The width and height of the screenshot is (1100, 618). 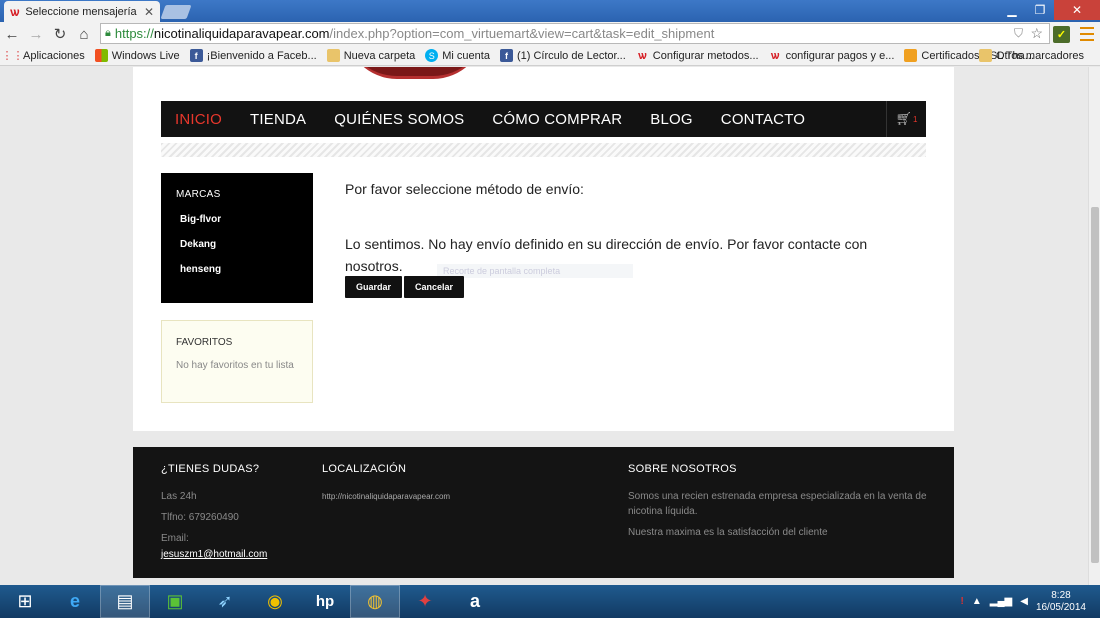 What do you see at coordinates (1061, 34) in the screenshot?
I see `extension-icon: ✓` at bounding box center [1061, 34].